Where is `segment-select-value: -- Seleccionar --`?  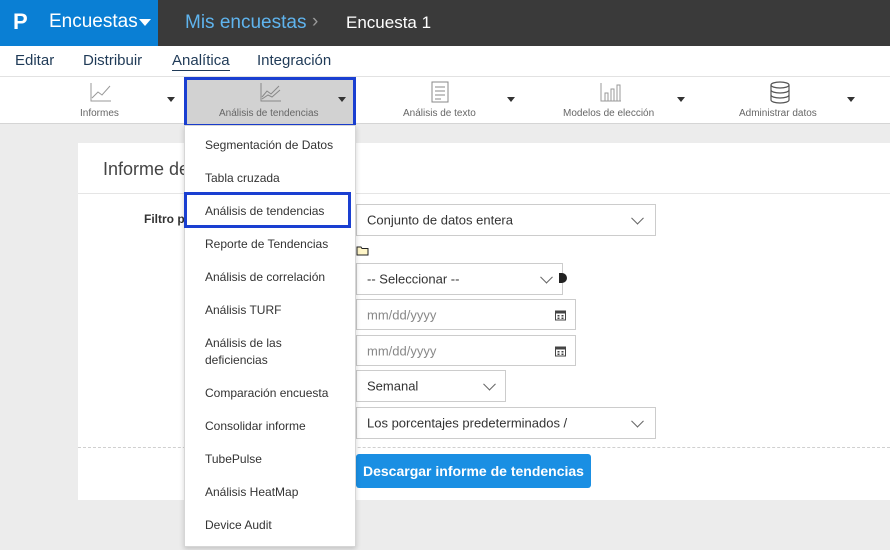
segment-select-value: -- Seleccionar -- is located at coordinates (413, 279).